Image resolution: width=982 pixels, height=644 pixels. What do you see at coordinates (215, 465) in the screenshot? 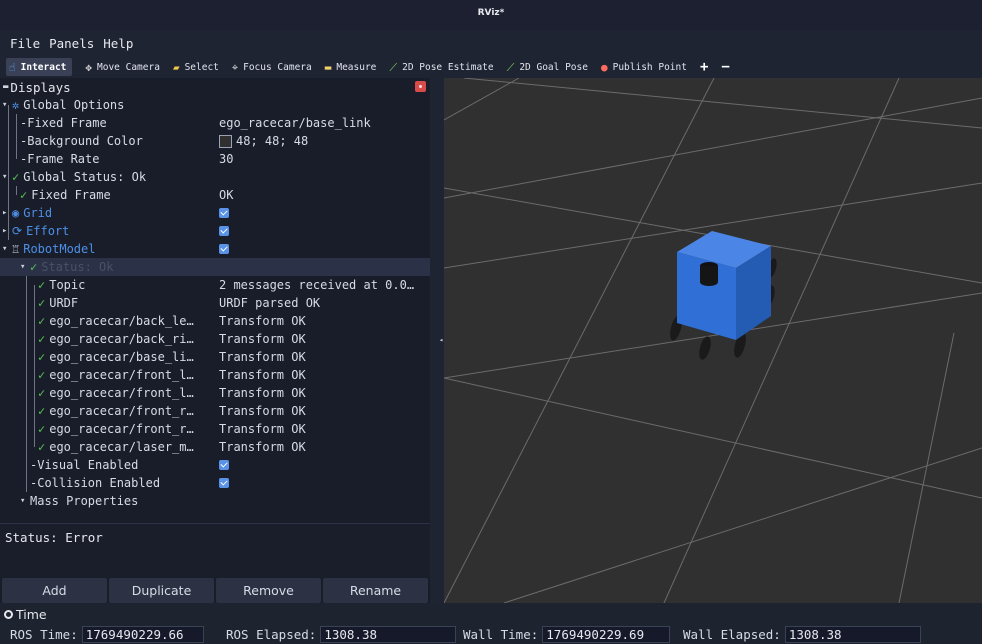
I see `tree-row-visual-enabled: - Visual Enabled` at bounding box center [215, 465].